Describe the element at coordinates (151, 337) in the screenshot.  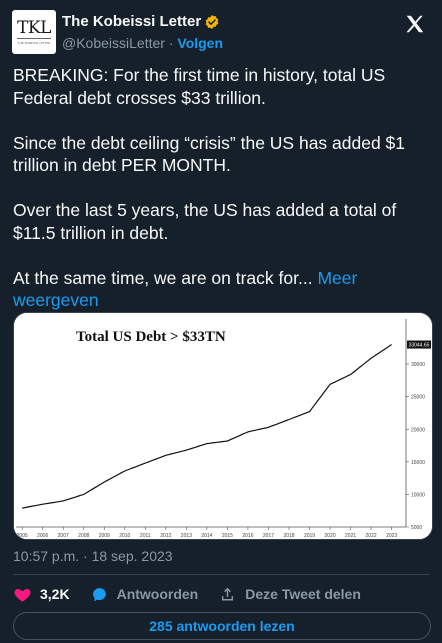
I see `chart-title: Total US Debt > $33TN` at that location.